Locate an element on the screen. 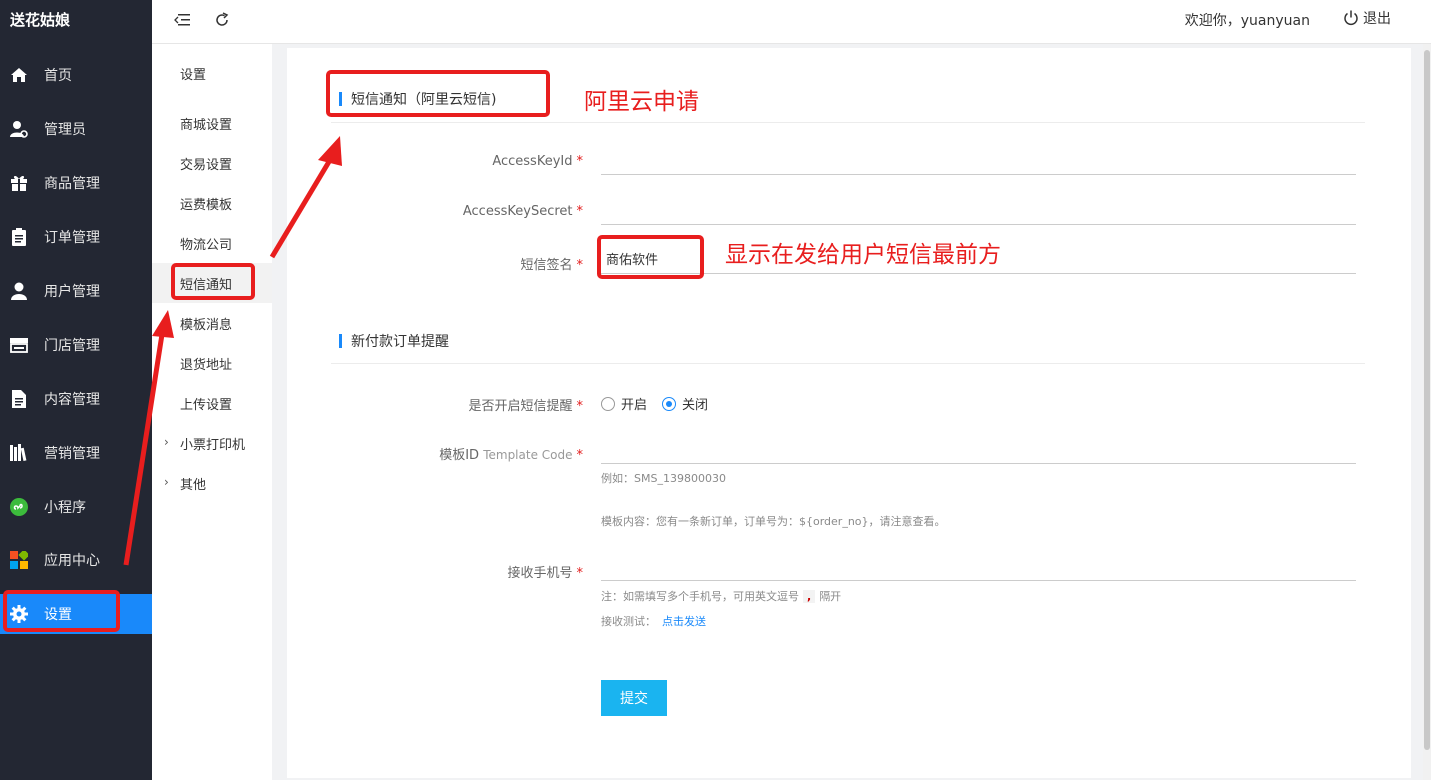 Image resolution: width=1431 pixels, height=780 pixels. subnav-title: 设置 is located at coordinates (193, 75).